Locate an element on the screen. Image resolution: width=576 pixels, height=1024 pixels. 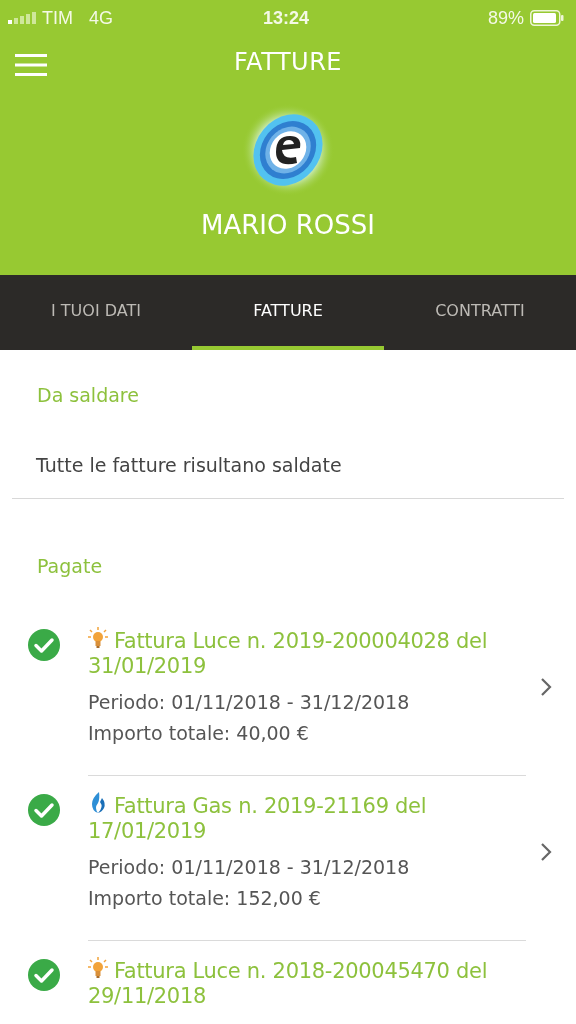
user-name: MARIO ROSSI is located at coordinates (288, 225).